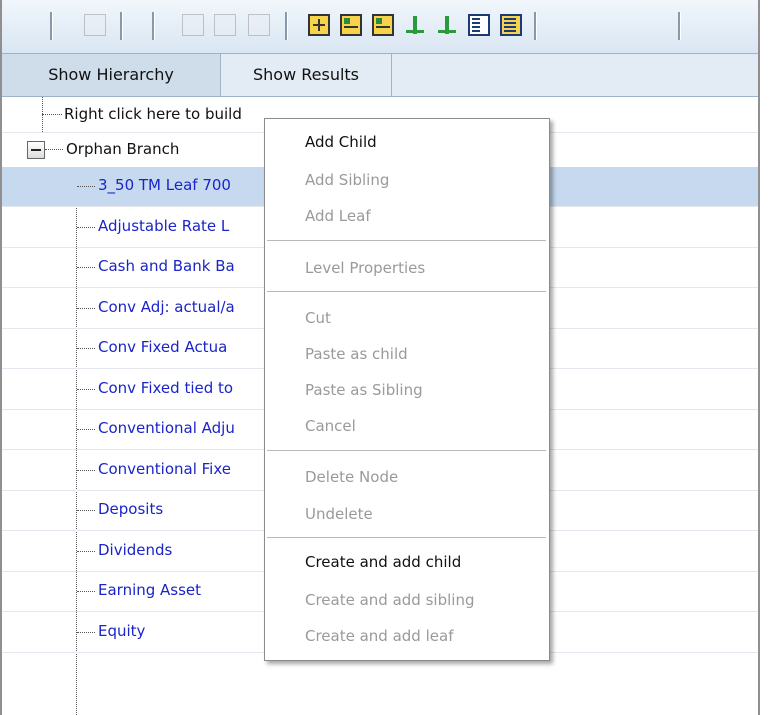 The width and height of the screenshot is (770, 715). Describe the element at coordinates (135, 549) in the screenshot. I see `tree-leaf-label: Dividends` at that location.